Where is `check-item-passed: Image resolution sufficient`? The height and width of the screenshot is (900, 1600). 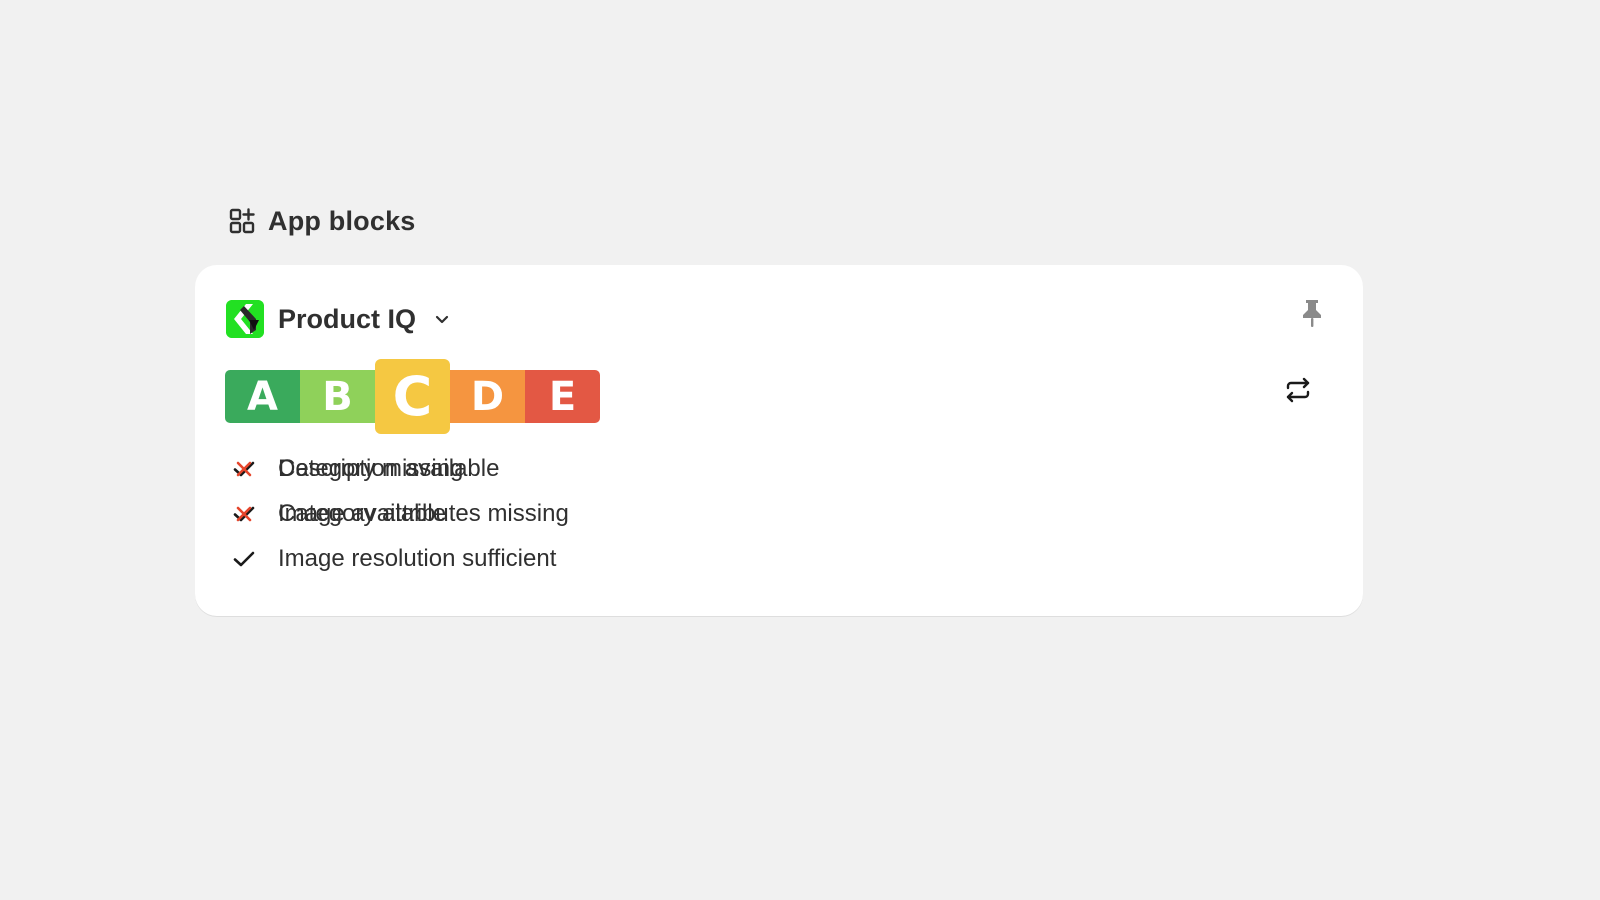 check-item-passed: Image resolution sufficient is located at coordinates (393, 559).